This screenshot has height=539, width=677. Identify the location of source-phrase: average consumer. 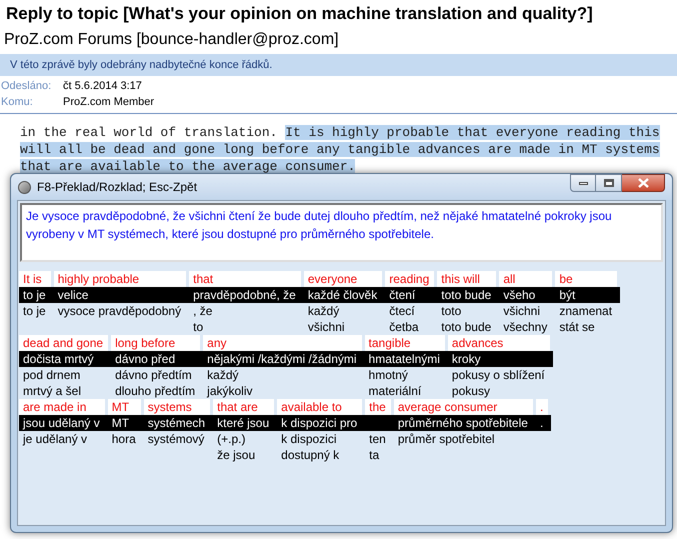
(463, 407).